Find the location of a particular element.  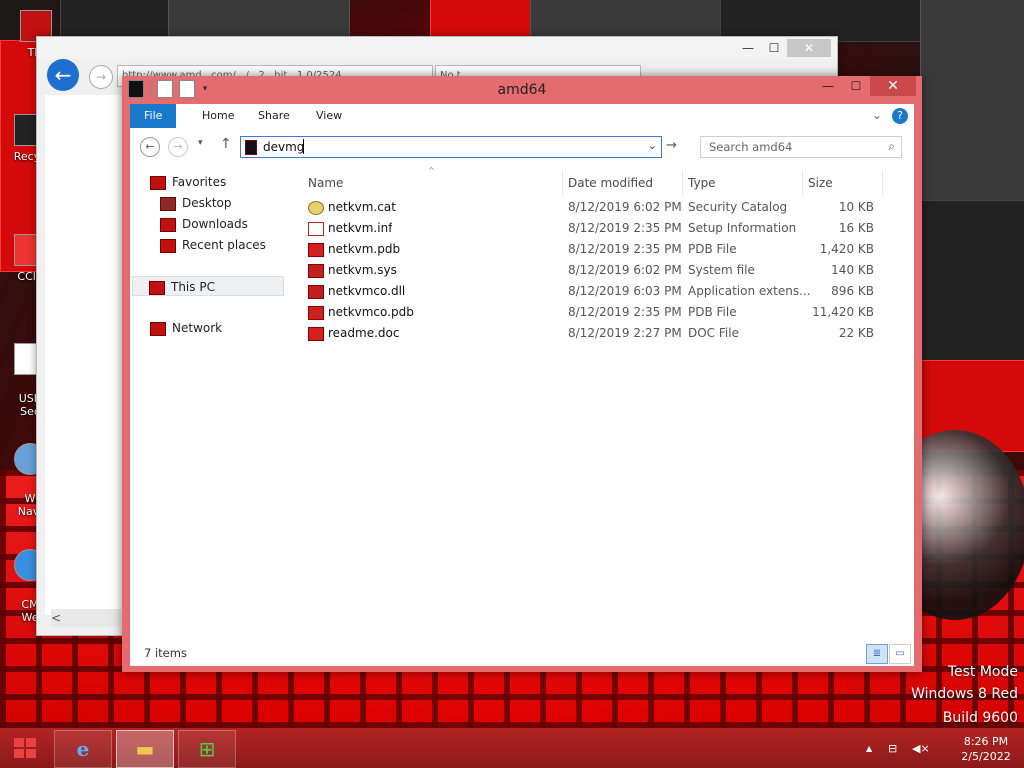

tree-item-this-pc: This PC is located at coordinates (208, 286).